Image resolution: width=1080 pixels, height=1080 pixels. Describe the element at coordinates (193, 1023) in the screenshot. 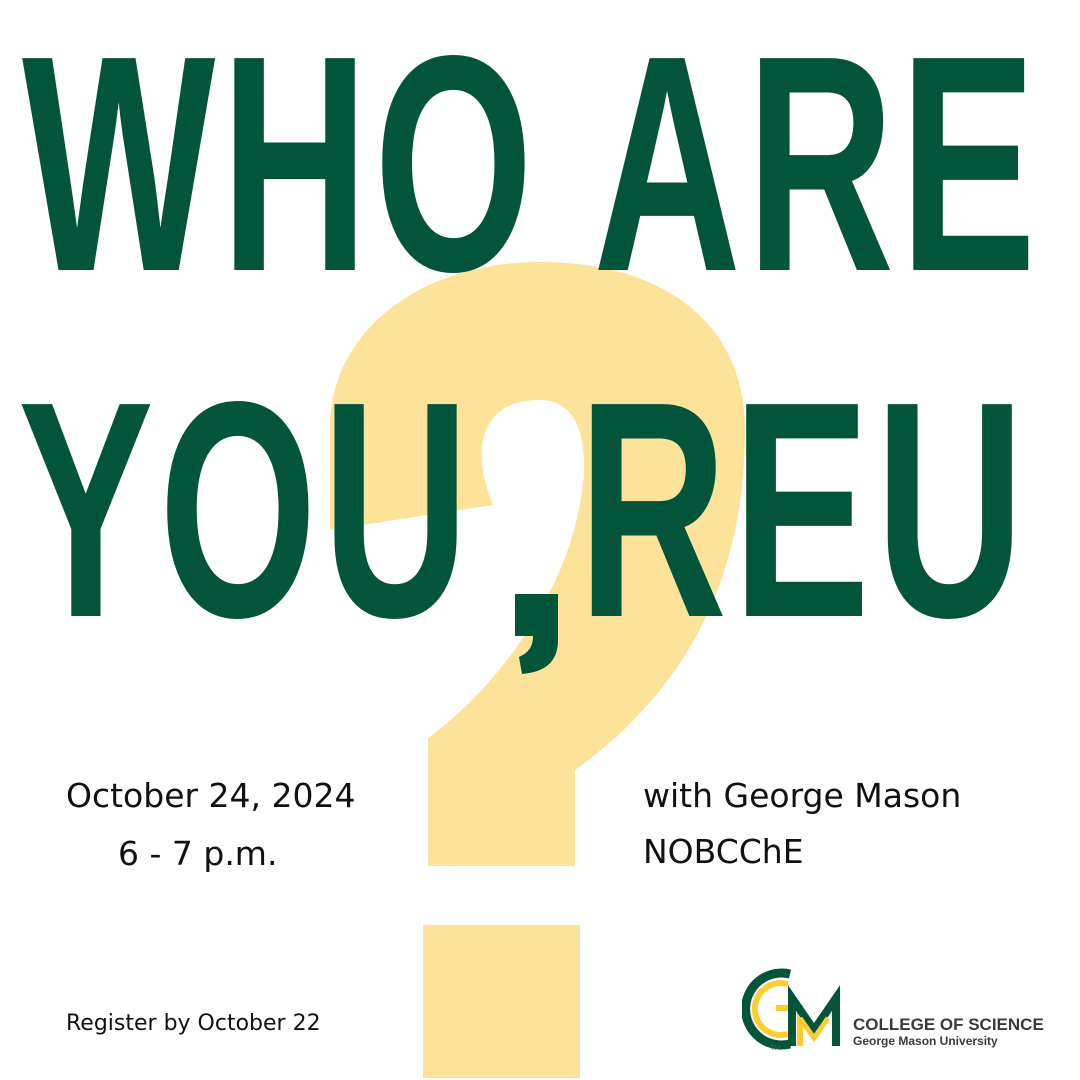

I see `register-deadline: Register by October 22` at that location.